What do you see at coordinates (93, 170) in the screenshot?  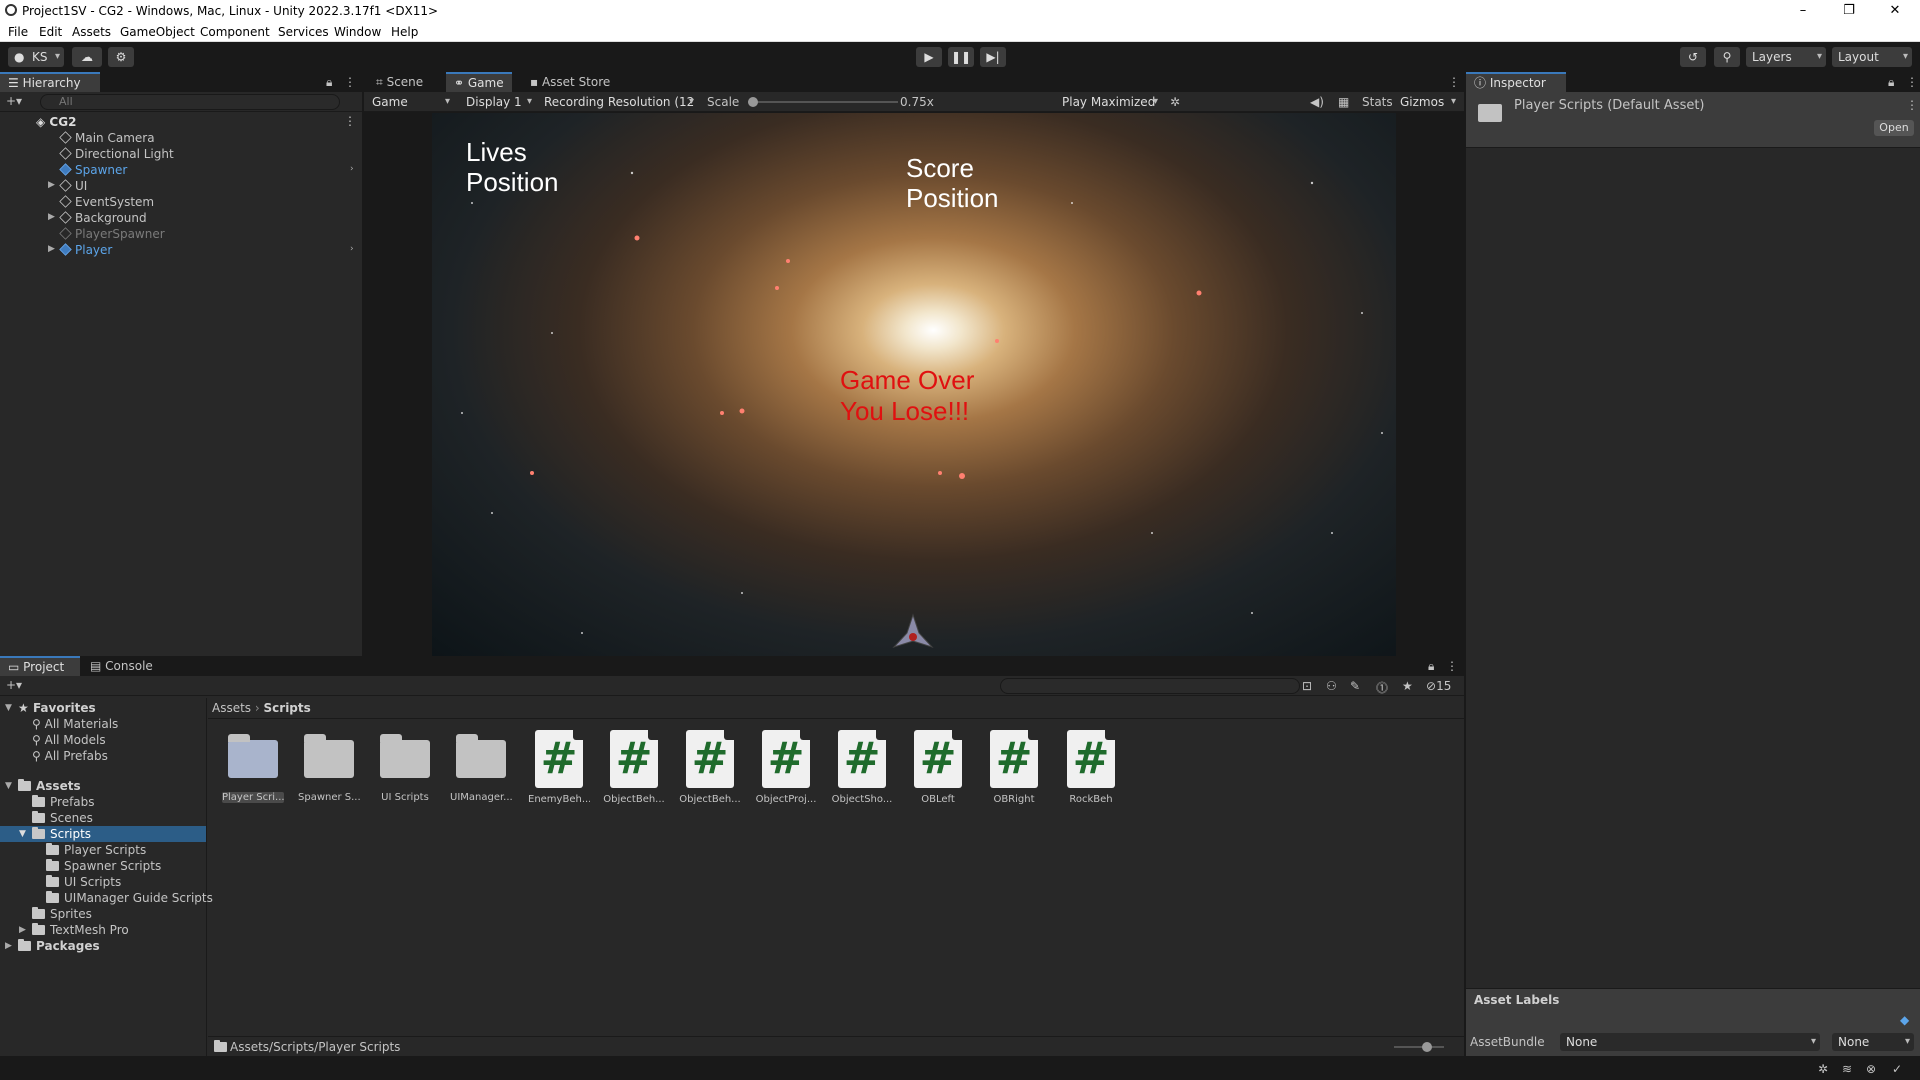 I see `hierarchy-item-spawner: Spawner` at bounding box center [93, 170].